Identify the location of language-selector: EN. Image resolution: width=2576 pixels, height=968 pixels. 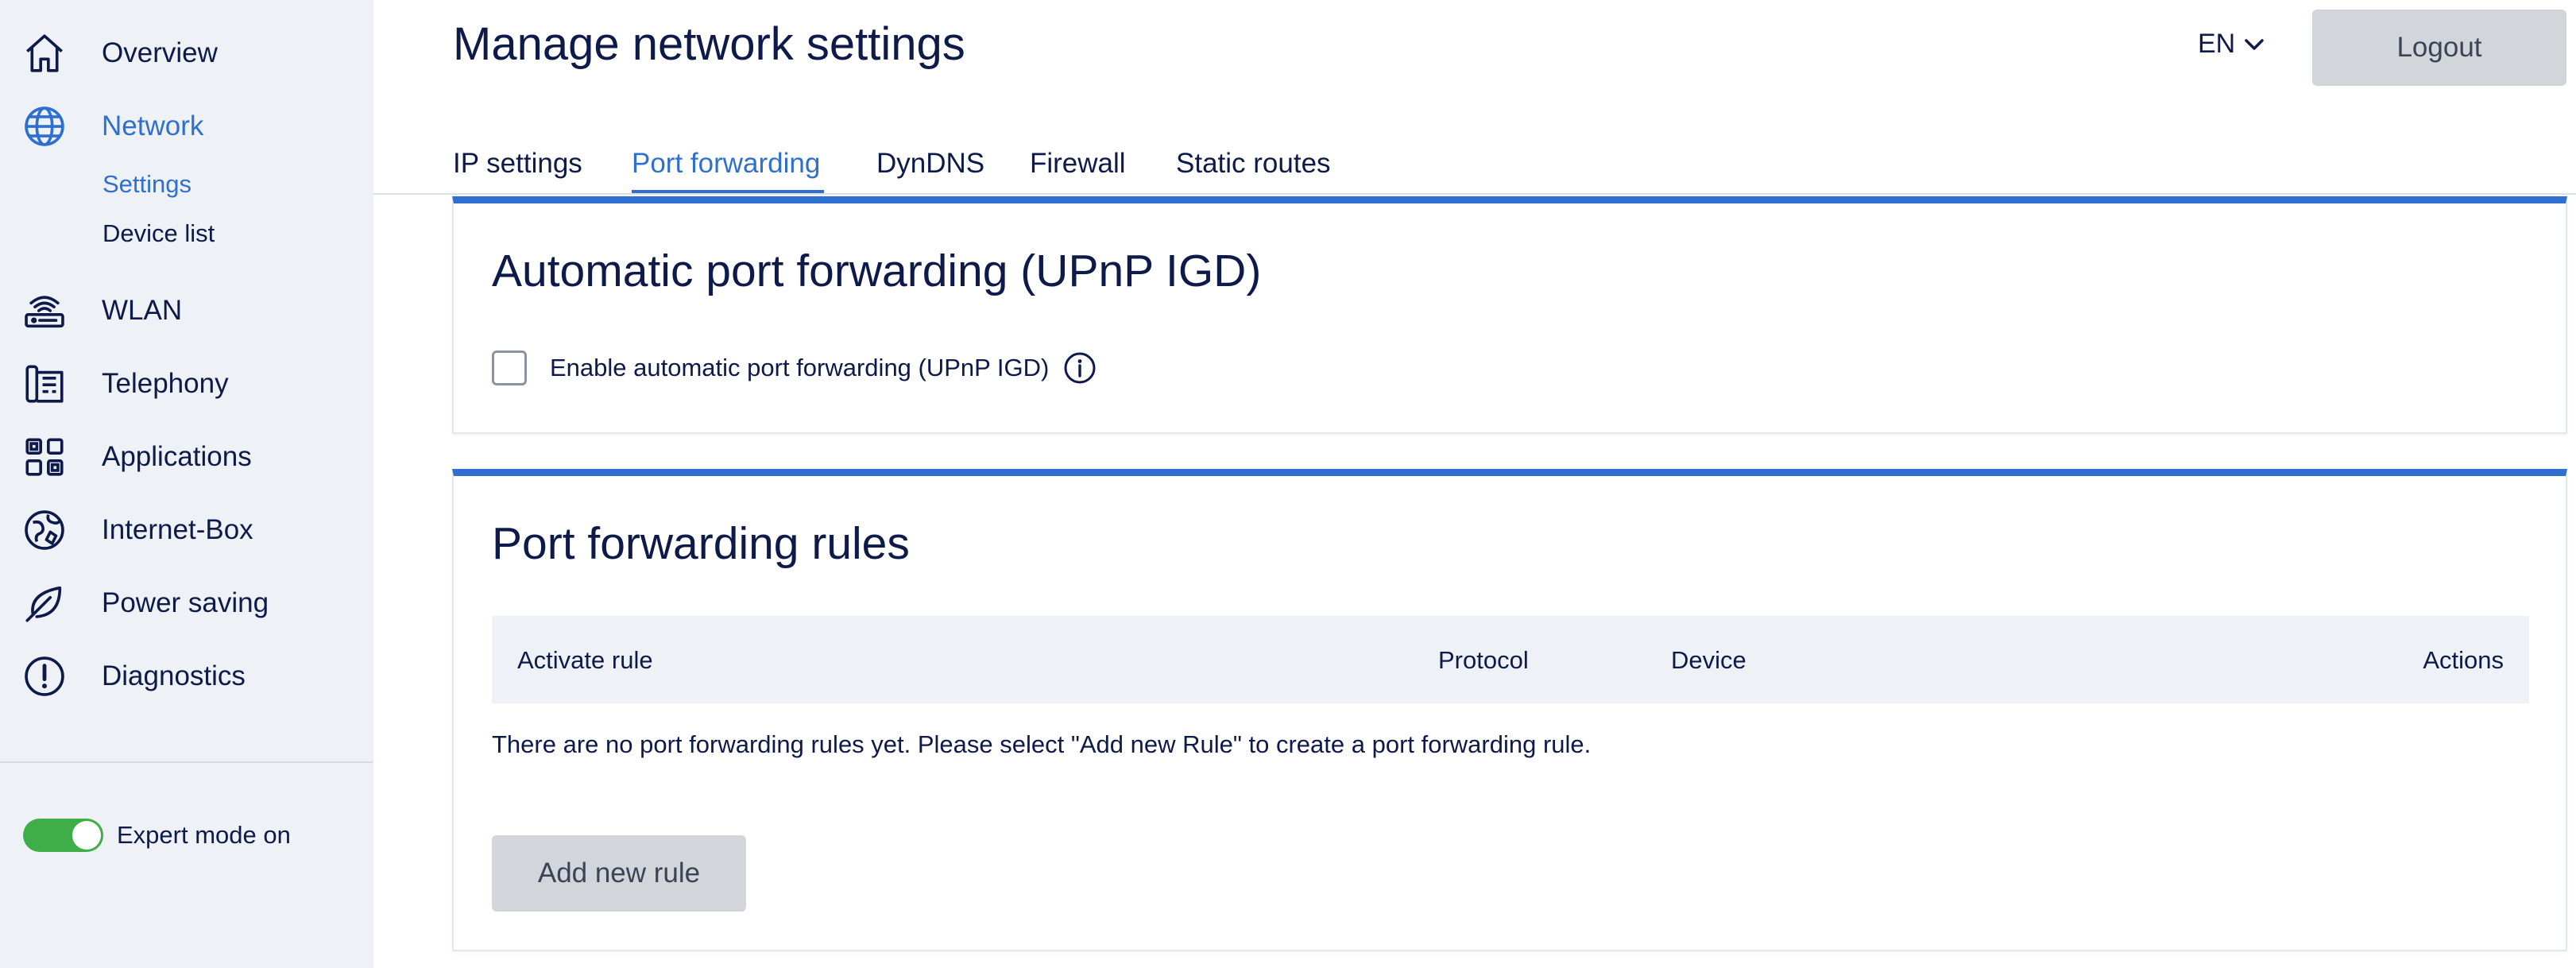
(2231, 44).